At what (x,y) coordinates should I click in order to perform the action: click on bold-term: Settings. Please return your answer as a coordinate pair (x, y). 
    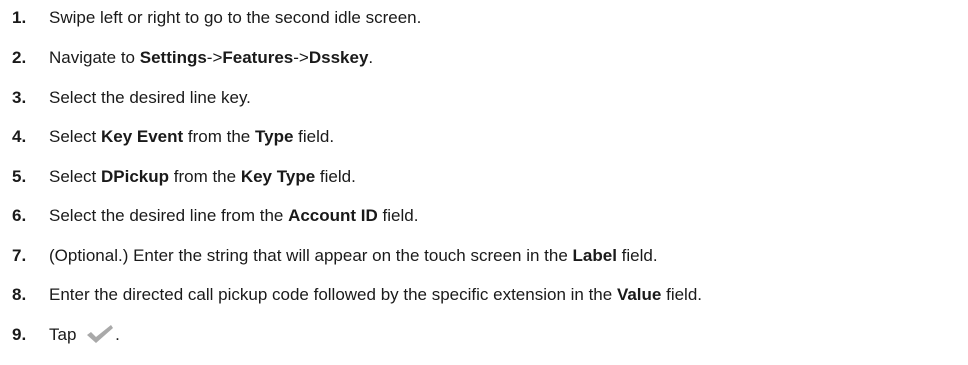
    Looking at the image, I should click on (173, 57).